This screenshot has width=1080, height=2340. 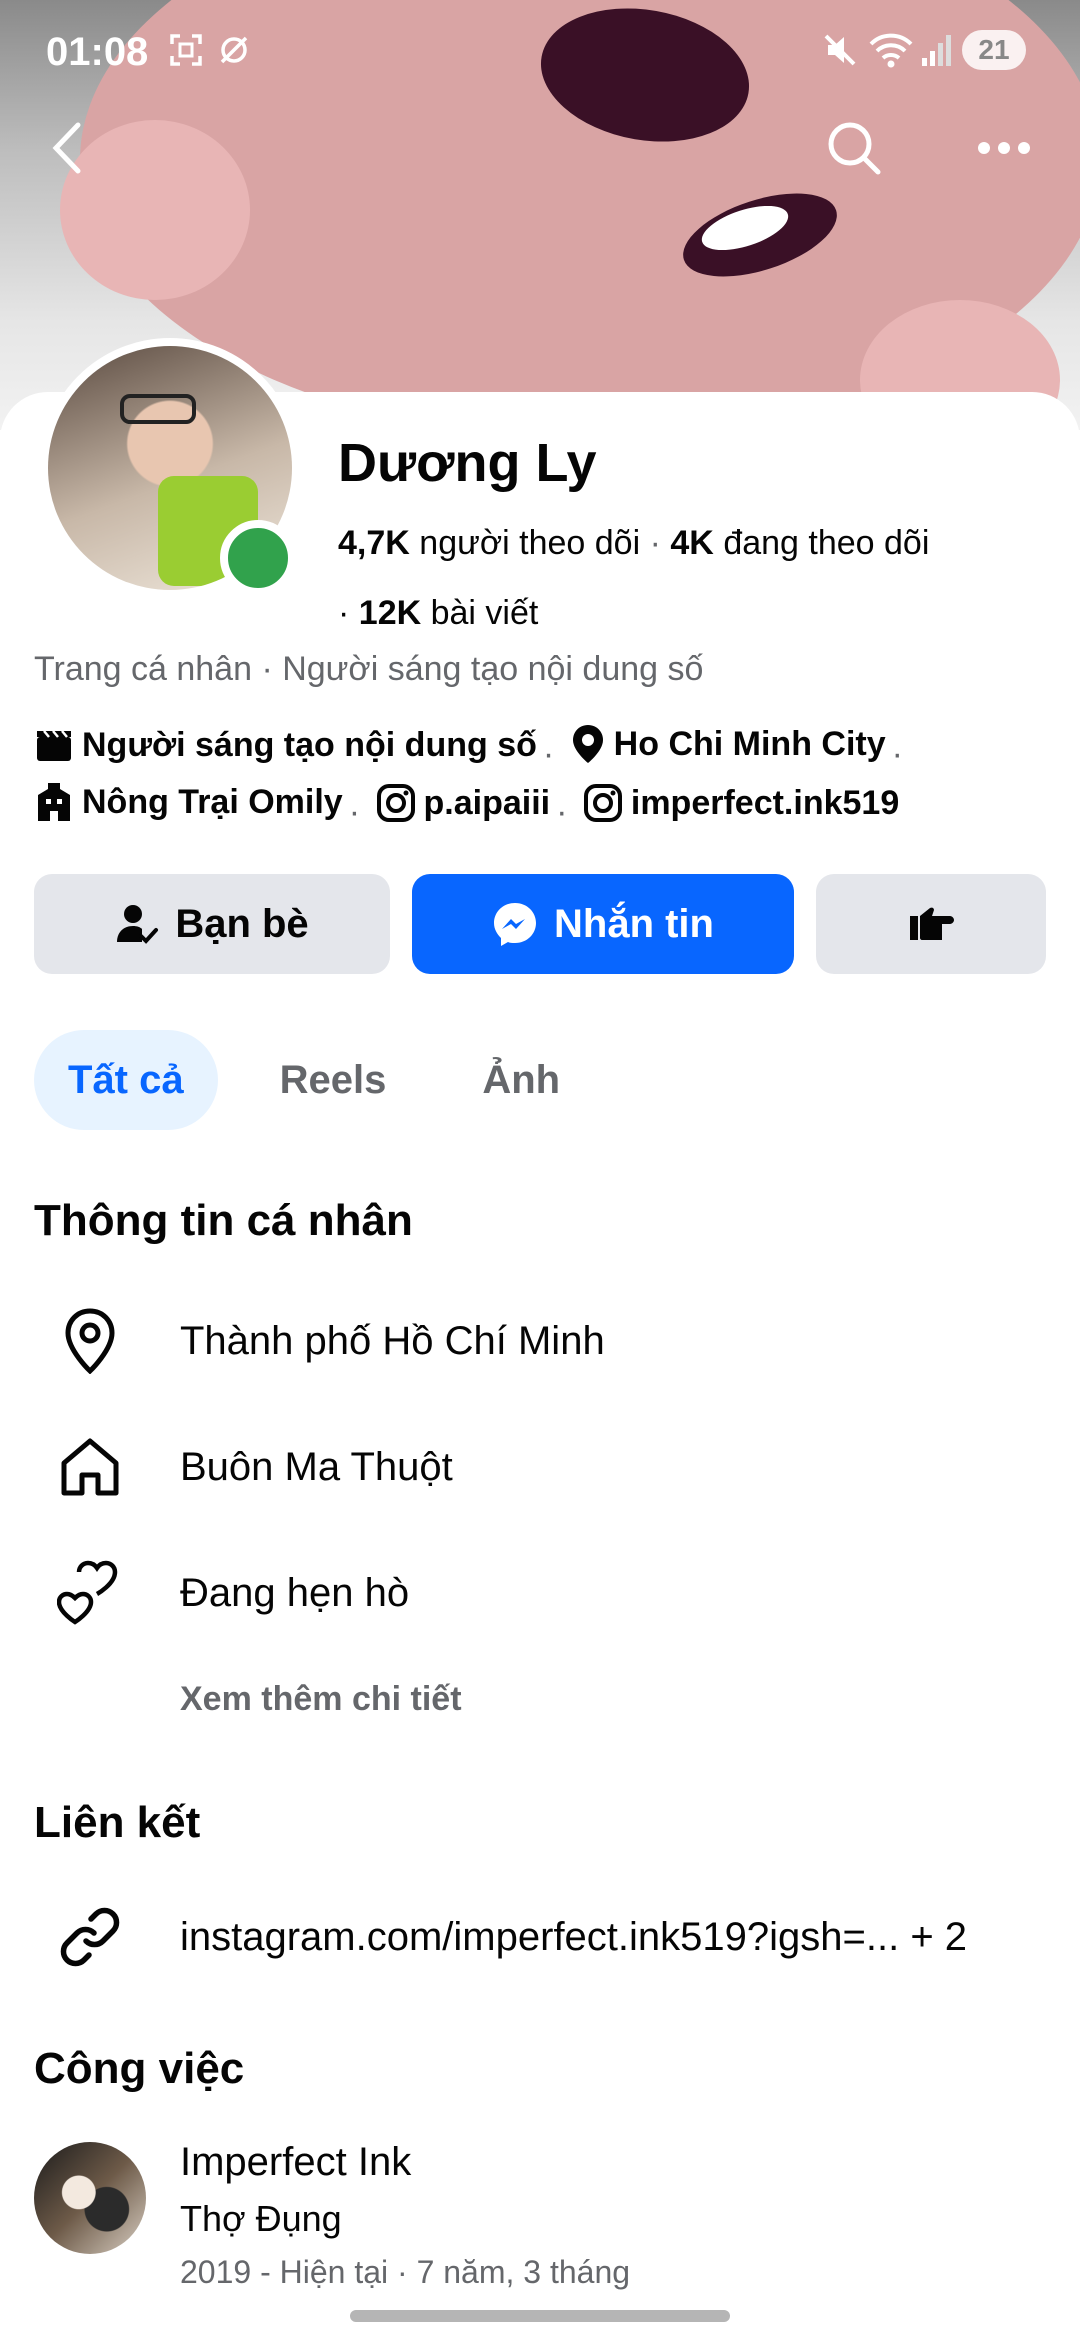 I want to click on messenger-icon, so click(x=515, y=924).